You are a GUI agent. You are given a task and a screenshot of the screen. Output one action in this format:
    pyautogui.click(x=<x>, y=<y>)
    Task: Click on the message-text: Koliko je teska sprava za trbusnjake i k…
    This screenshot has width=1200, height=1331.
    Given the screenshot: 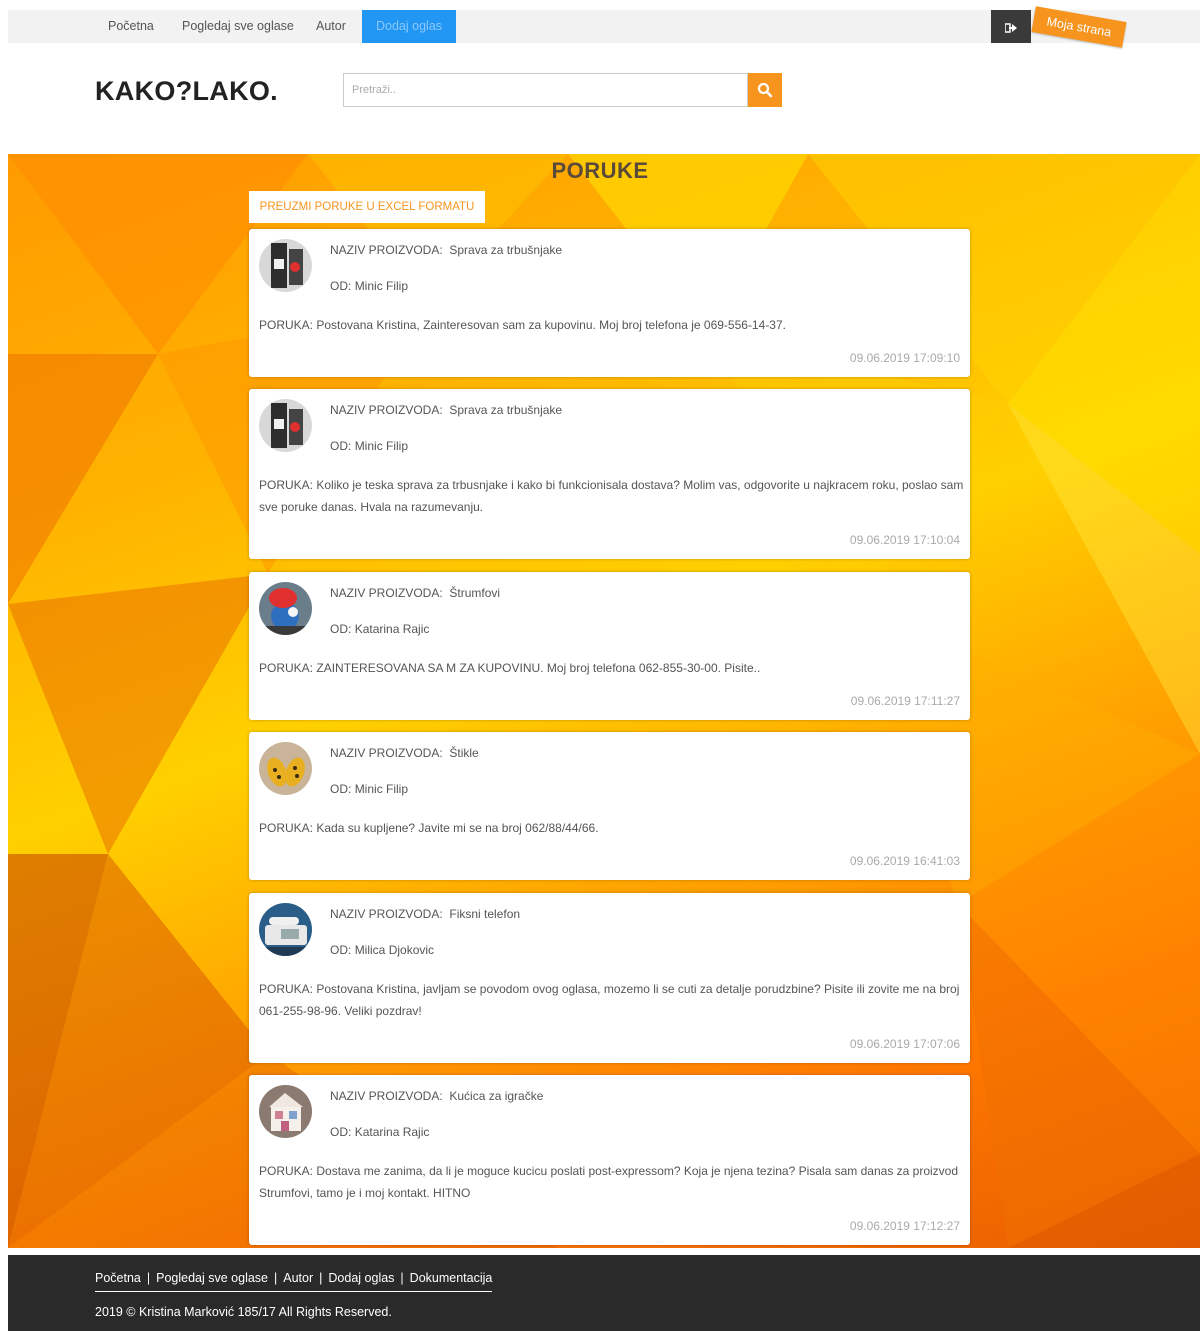 What is the action you would take?
    pyautogui.click(x=611, y=496)
    